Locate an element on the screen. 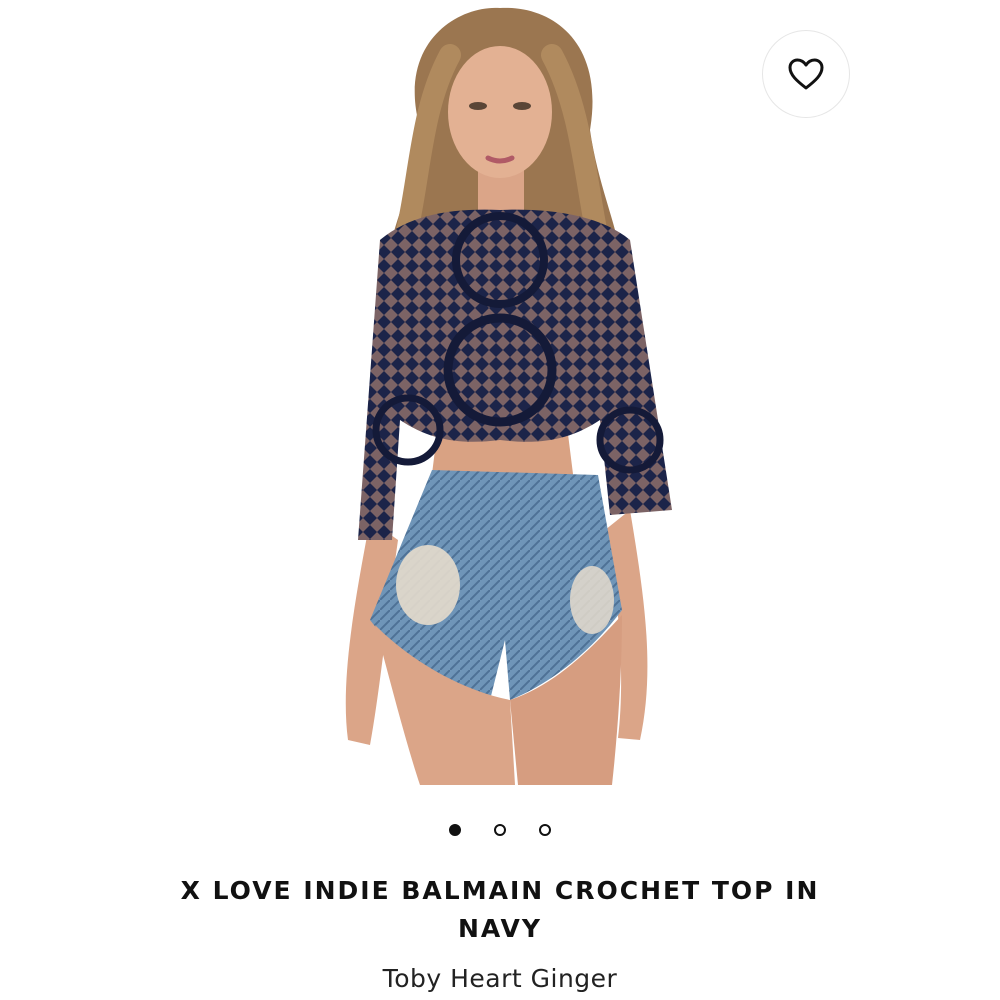  seller-name: Toby Heart Ginger is located at coordinates (500, 979).